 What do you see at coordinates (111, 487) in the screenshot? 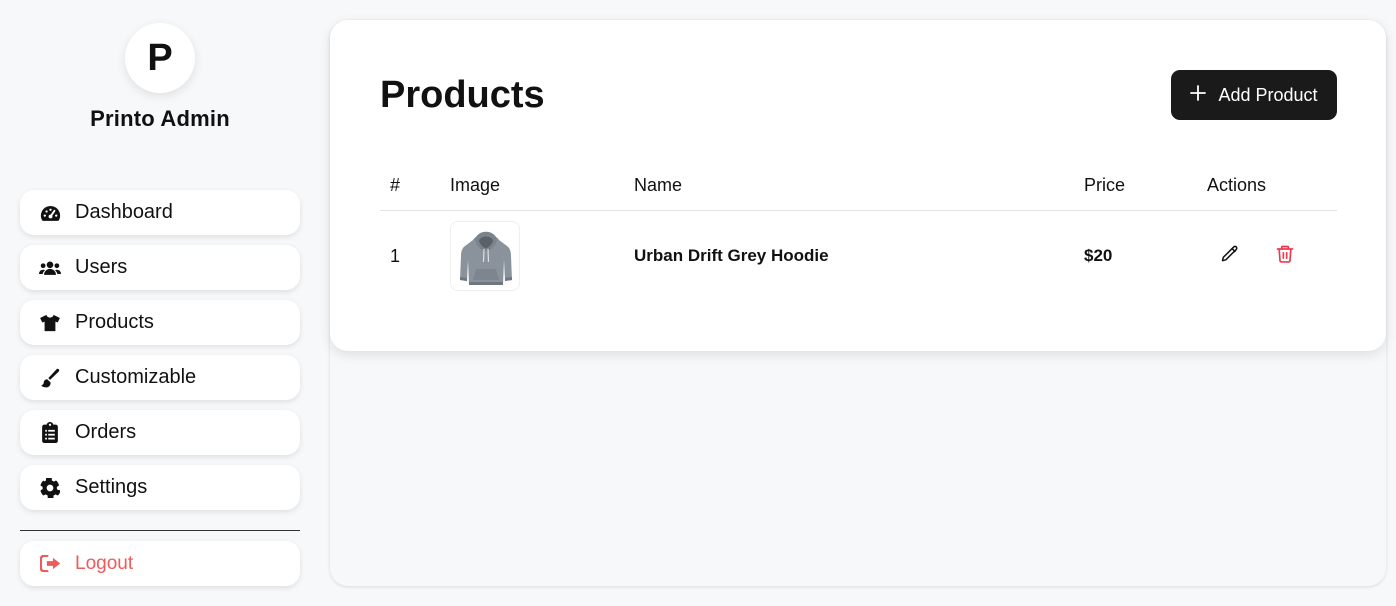
I see `sidebar-item-label: Settings` at bounding box center [111, 487].